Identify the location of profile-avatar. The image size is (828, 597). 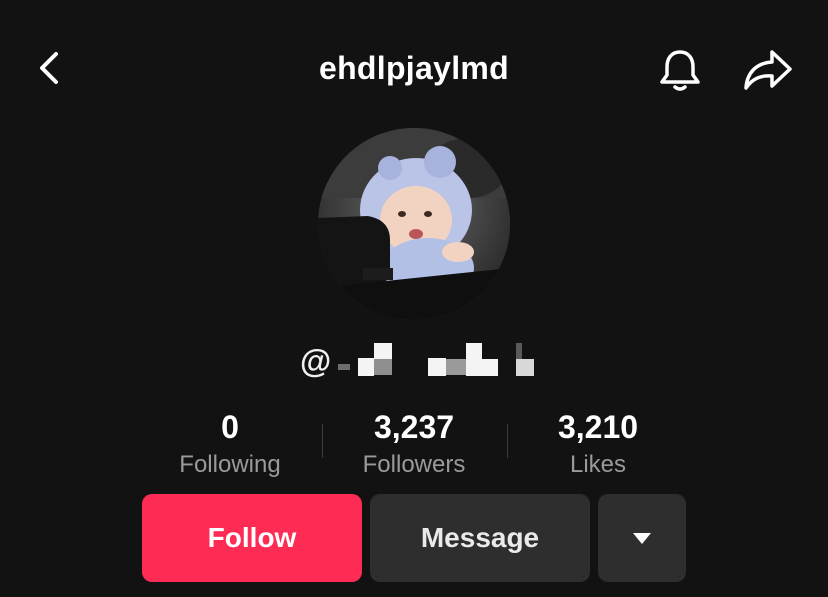
(414, 224).